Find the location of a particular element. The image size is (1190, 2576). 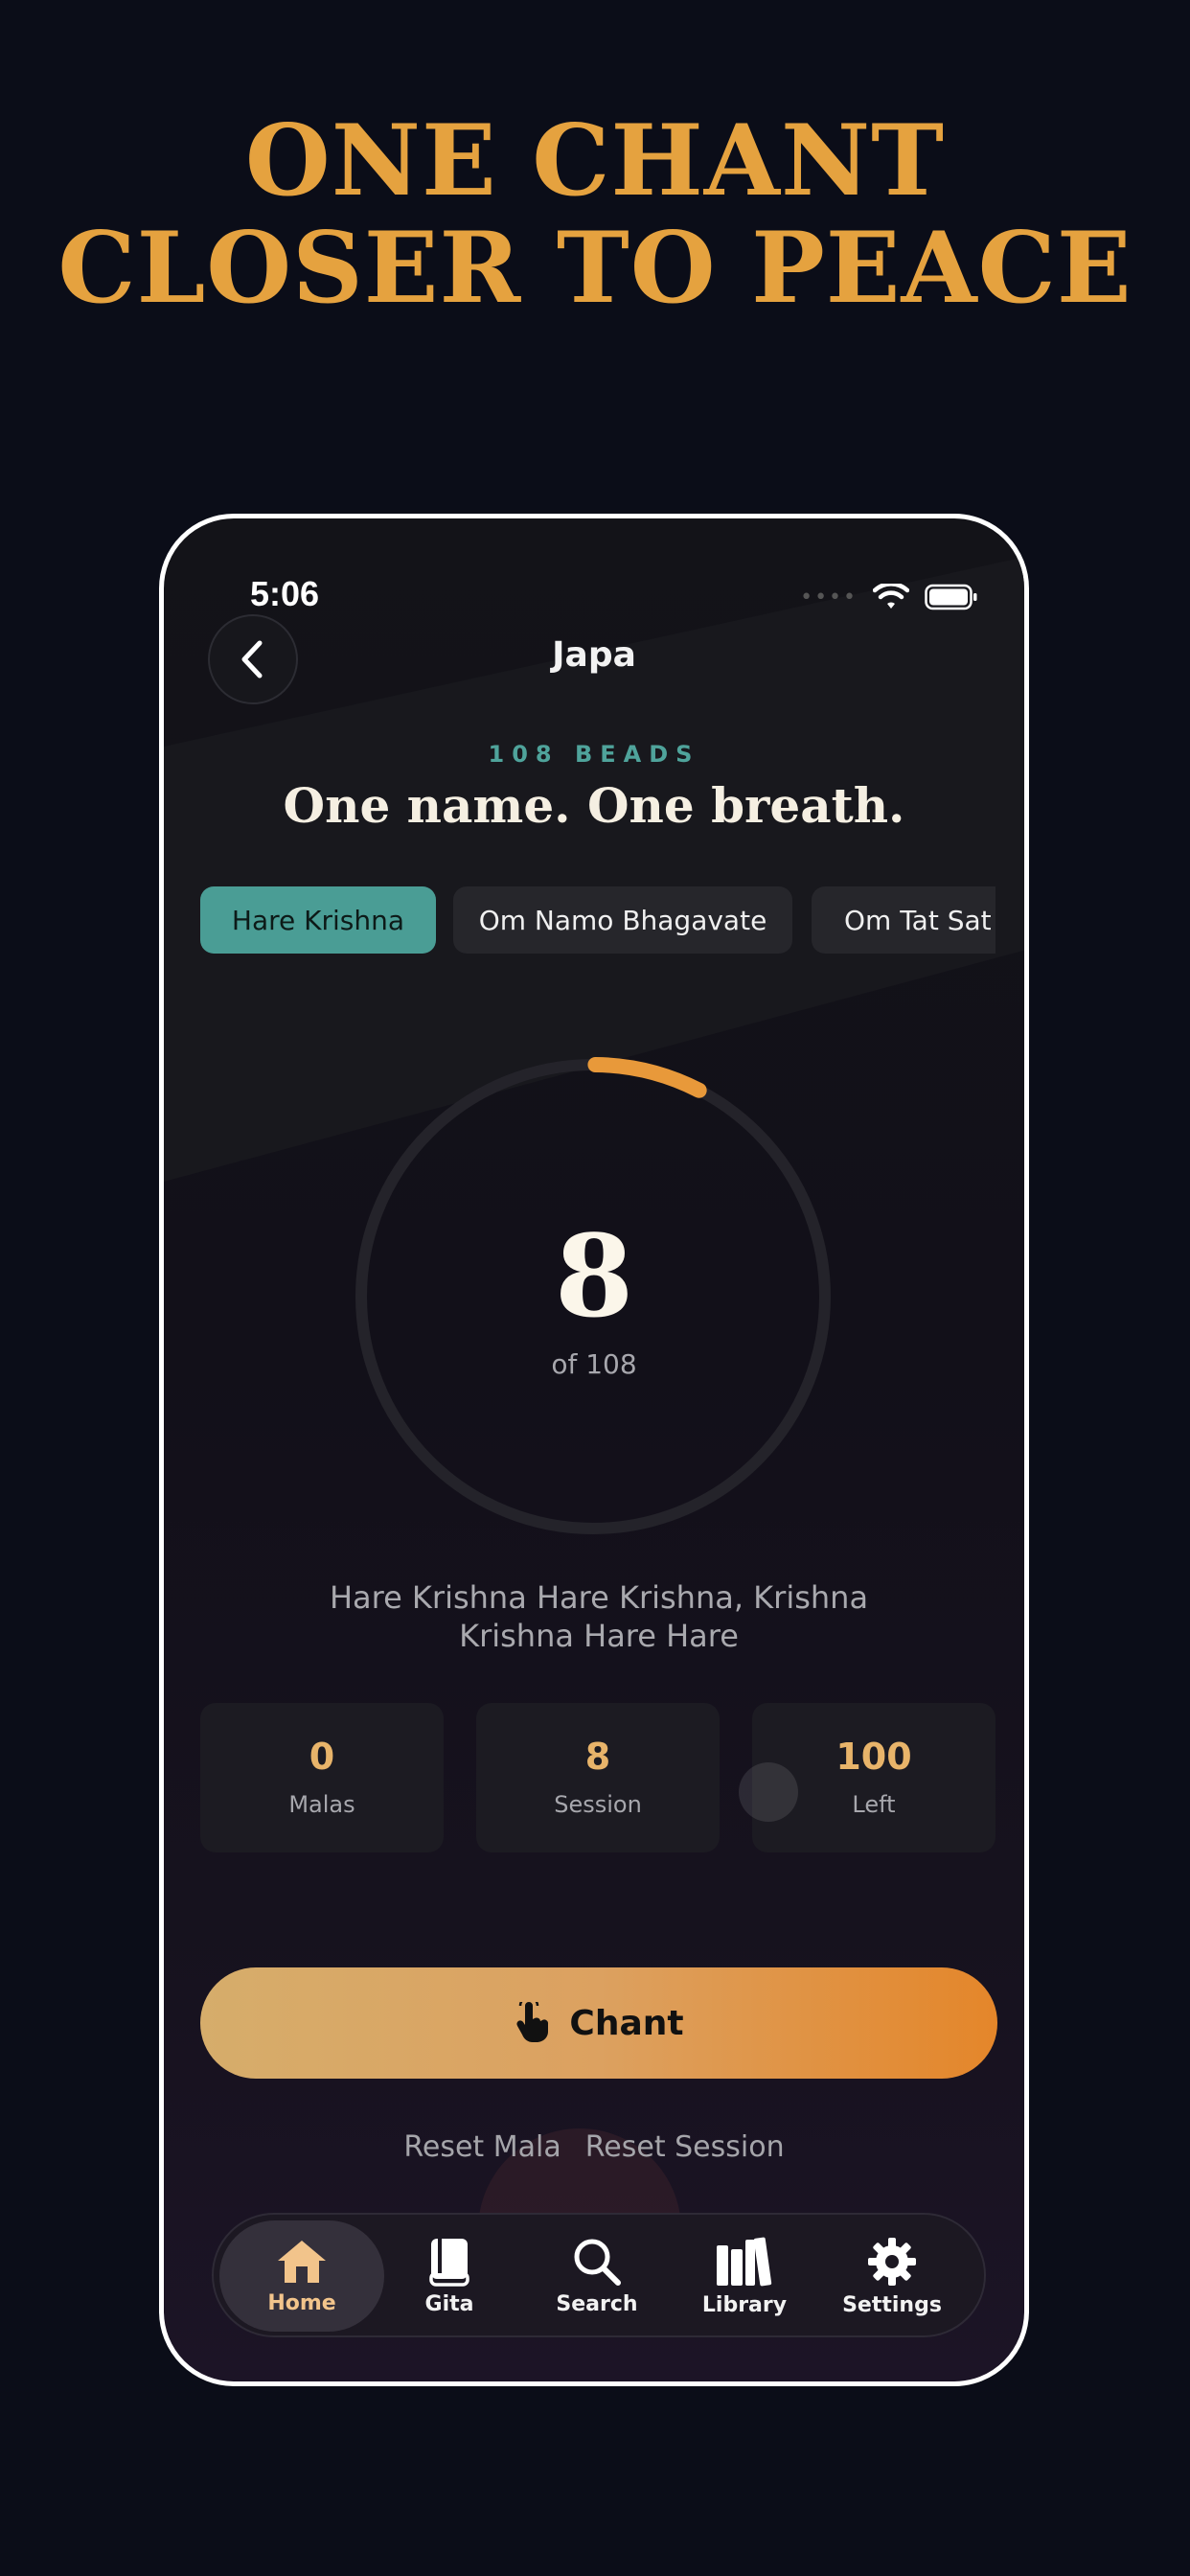

progress-arc is located at coordinates (647, 1077).